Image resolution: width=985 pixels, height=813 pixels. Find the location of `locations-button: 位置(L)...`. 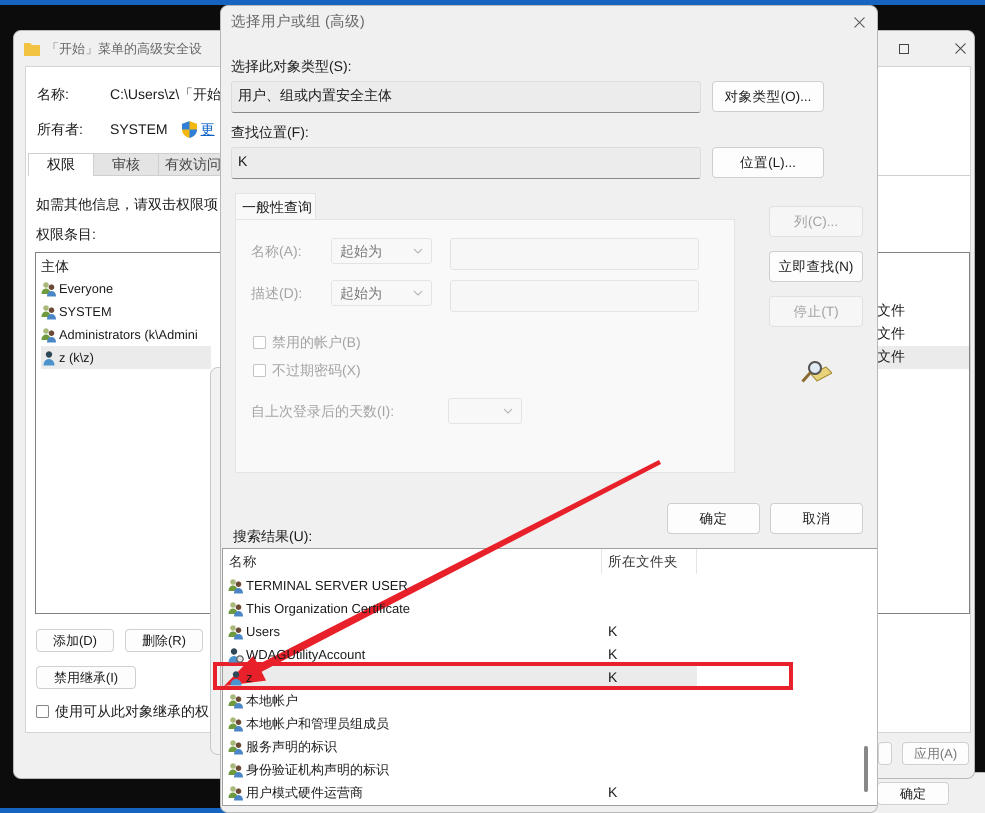

locations-button: 位置(L)... is located at coordinates (768, 162).